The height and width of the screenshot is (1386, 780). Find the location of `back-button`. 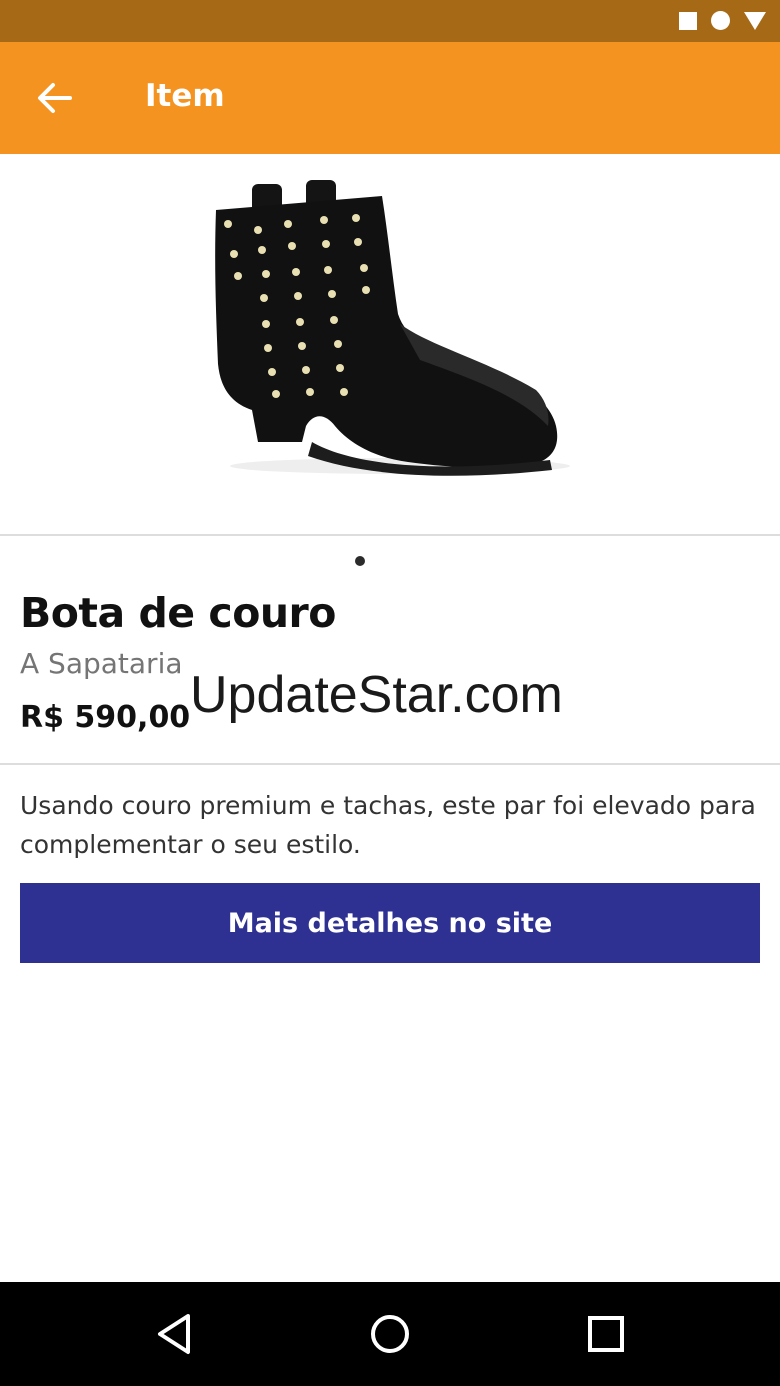

back-button is located at coordinates (54, 98).